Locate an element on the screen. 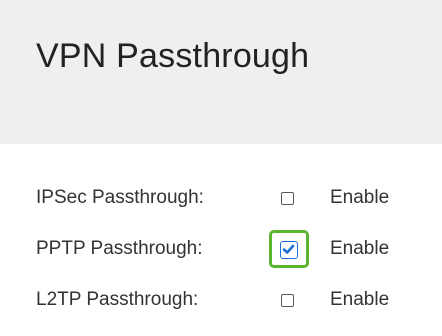 This screenshot has height=336, width=442. page-title: VPN Passthrough is located at coordinates (173, 56).